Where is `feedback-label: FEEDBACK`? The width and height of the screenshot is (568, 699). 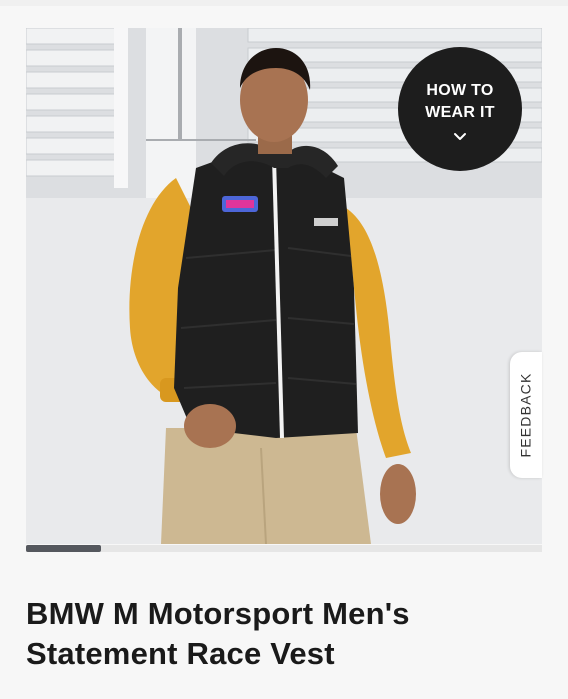
feedback-label: FEEDBACK is located at coordinates (526, 415).